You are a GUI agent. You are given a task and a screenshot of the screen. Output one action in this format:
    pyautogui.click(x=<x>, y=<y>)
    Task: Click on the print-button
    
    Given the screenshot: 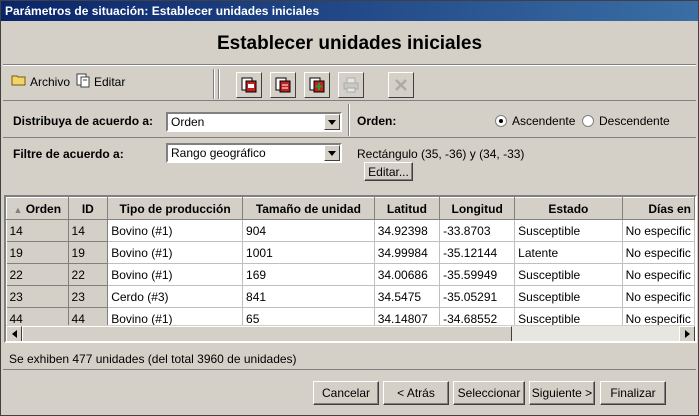 What is the action you would take?
    pyautogui.click(x=351, y=85)
    